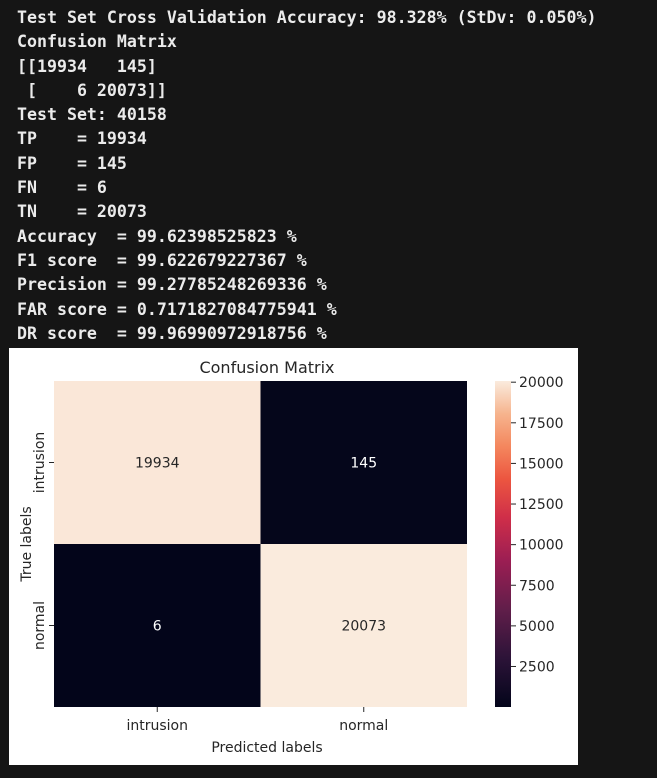 This screenshot has height=778, width=657. I want to click on colorbar-tick-label: 5000, so click(537, 627).